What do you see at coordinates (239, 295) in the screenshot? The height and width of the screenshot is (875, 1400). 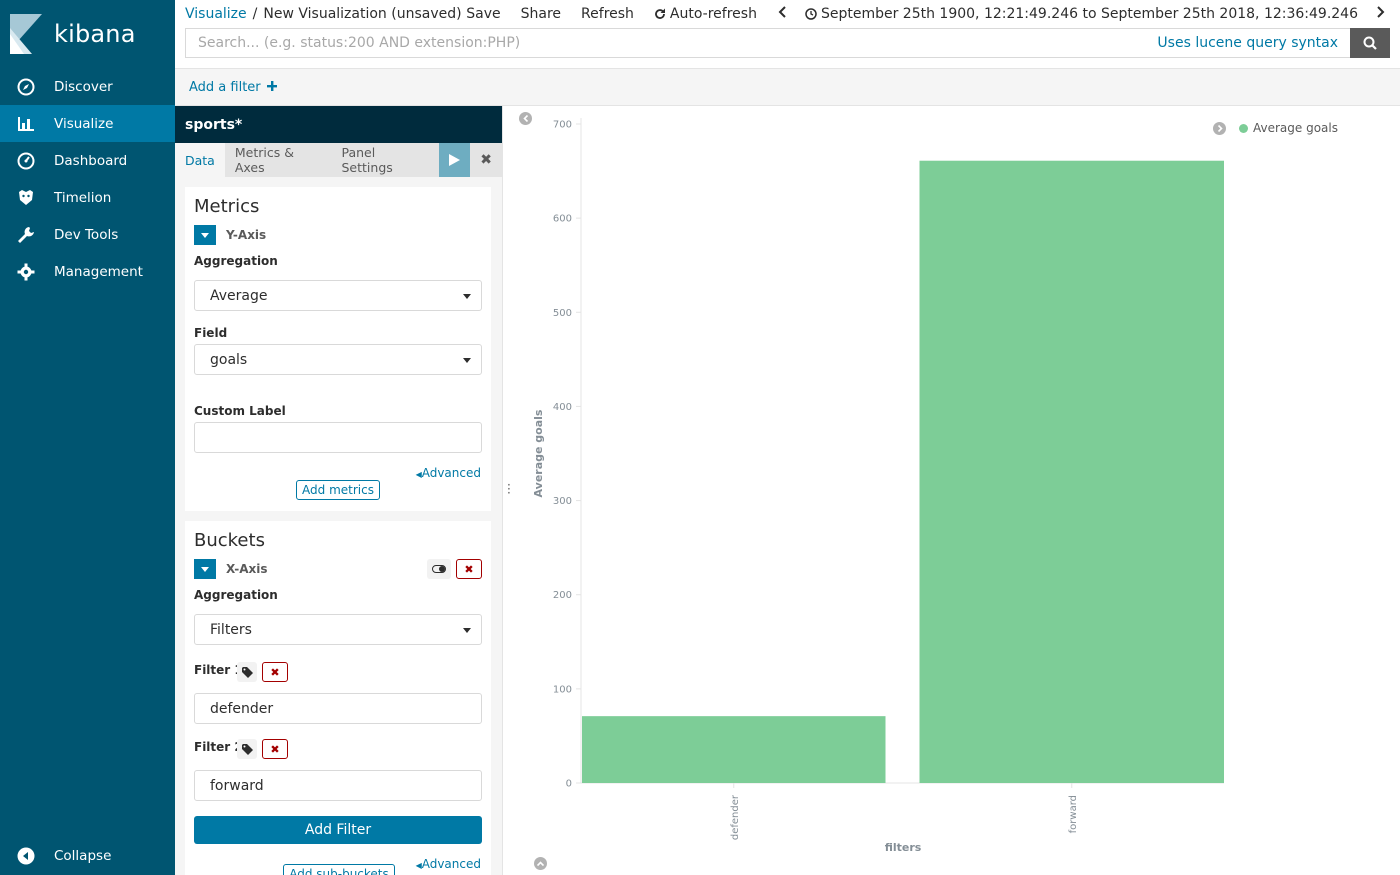 I see `metrics-aggregation-value: Average` at bounding box center [239, 295].